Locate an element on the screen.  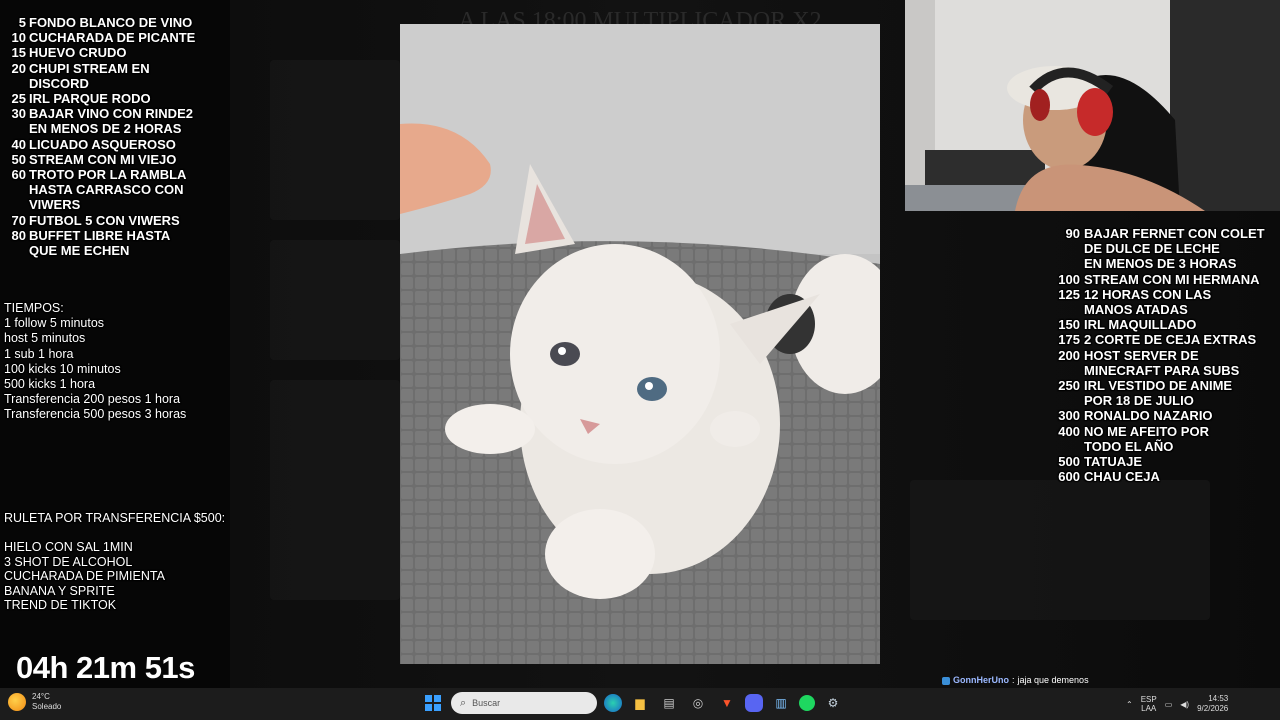
goal-text: BUFFET LIBRE HASTA QUE ME ECHEN is located at coordinates (100, 243).